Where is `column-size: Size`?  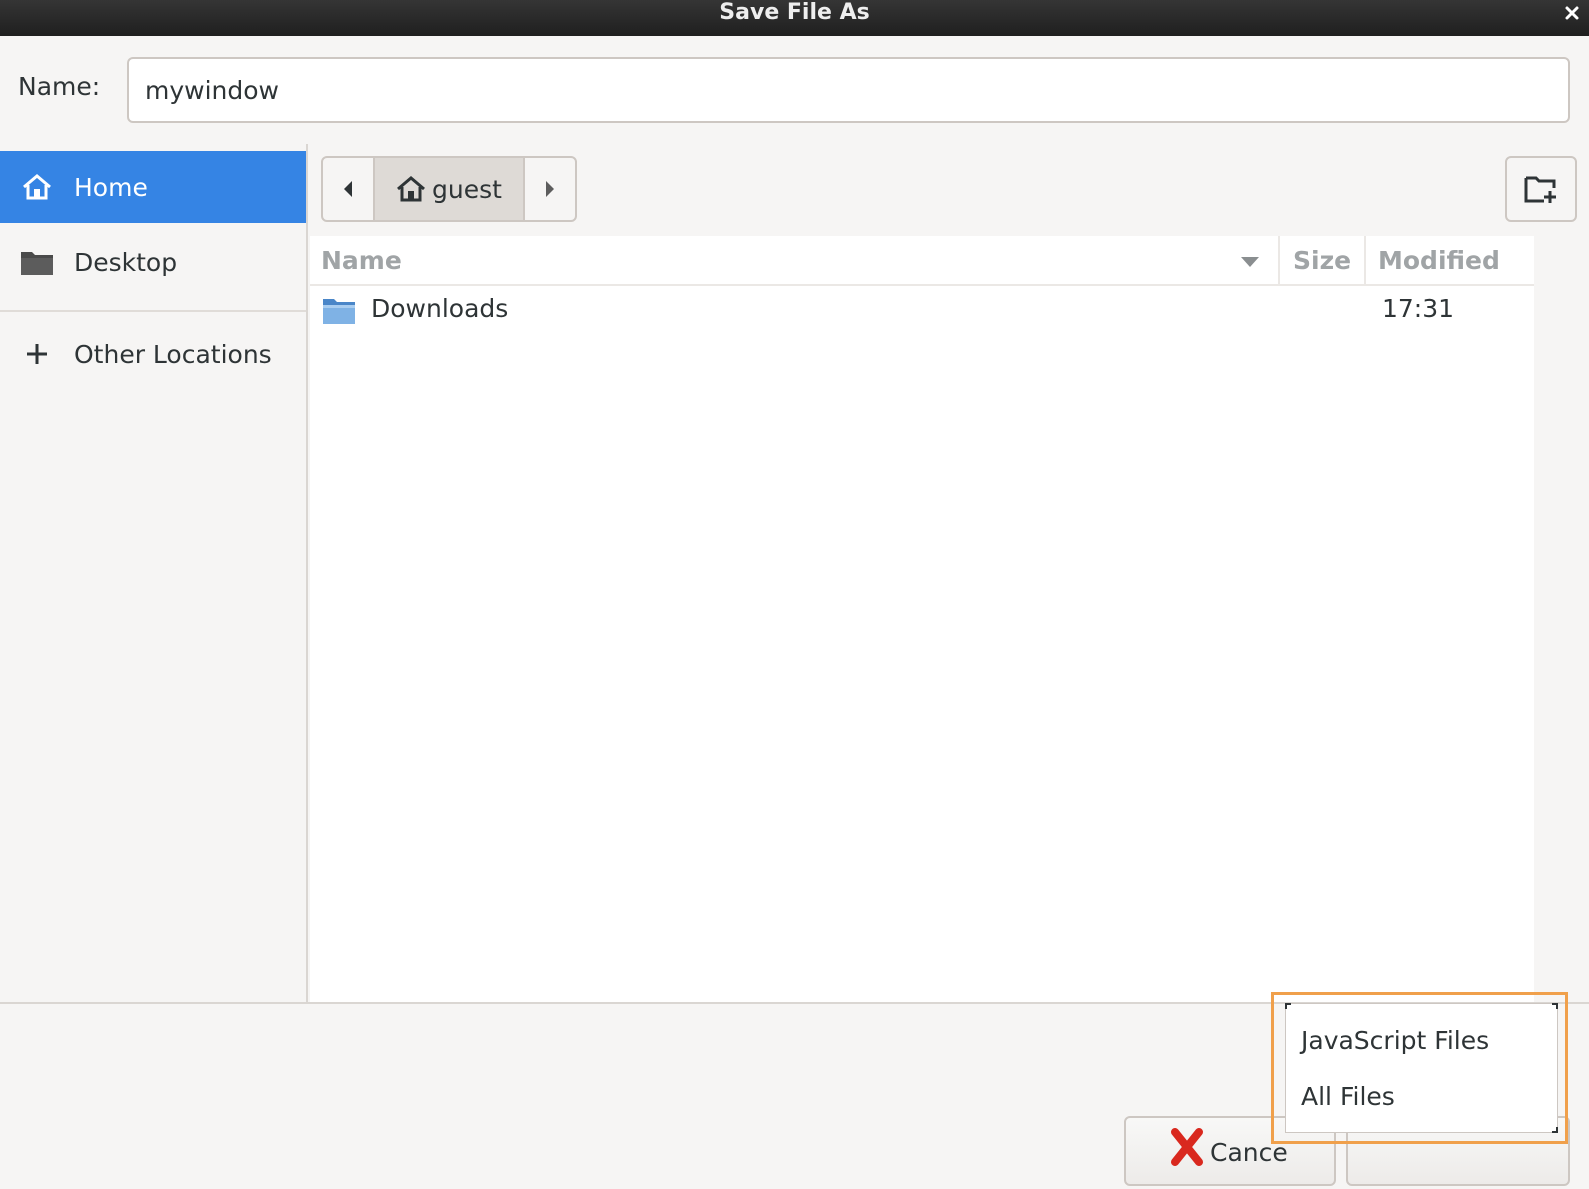 column-size: Size is located at coordinates (1322, 260).